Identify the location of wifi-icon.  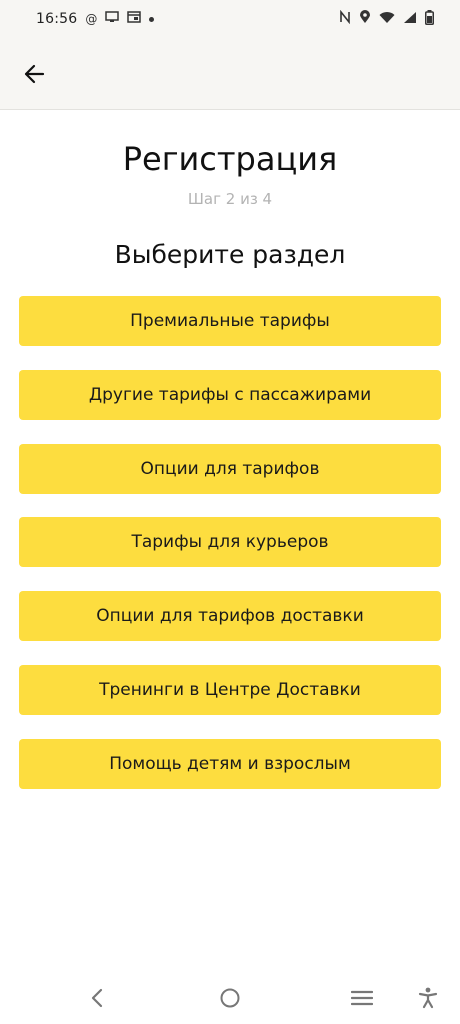
(387, 19).